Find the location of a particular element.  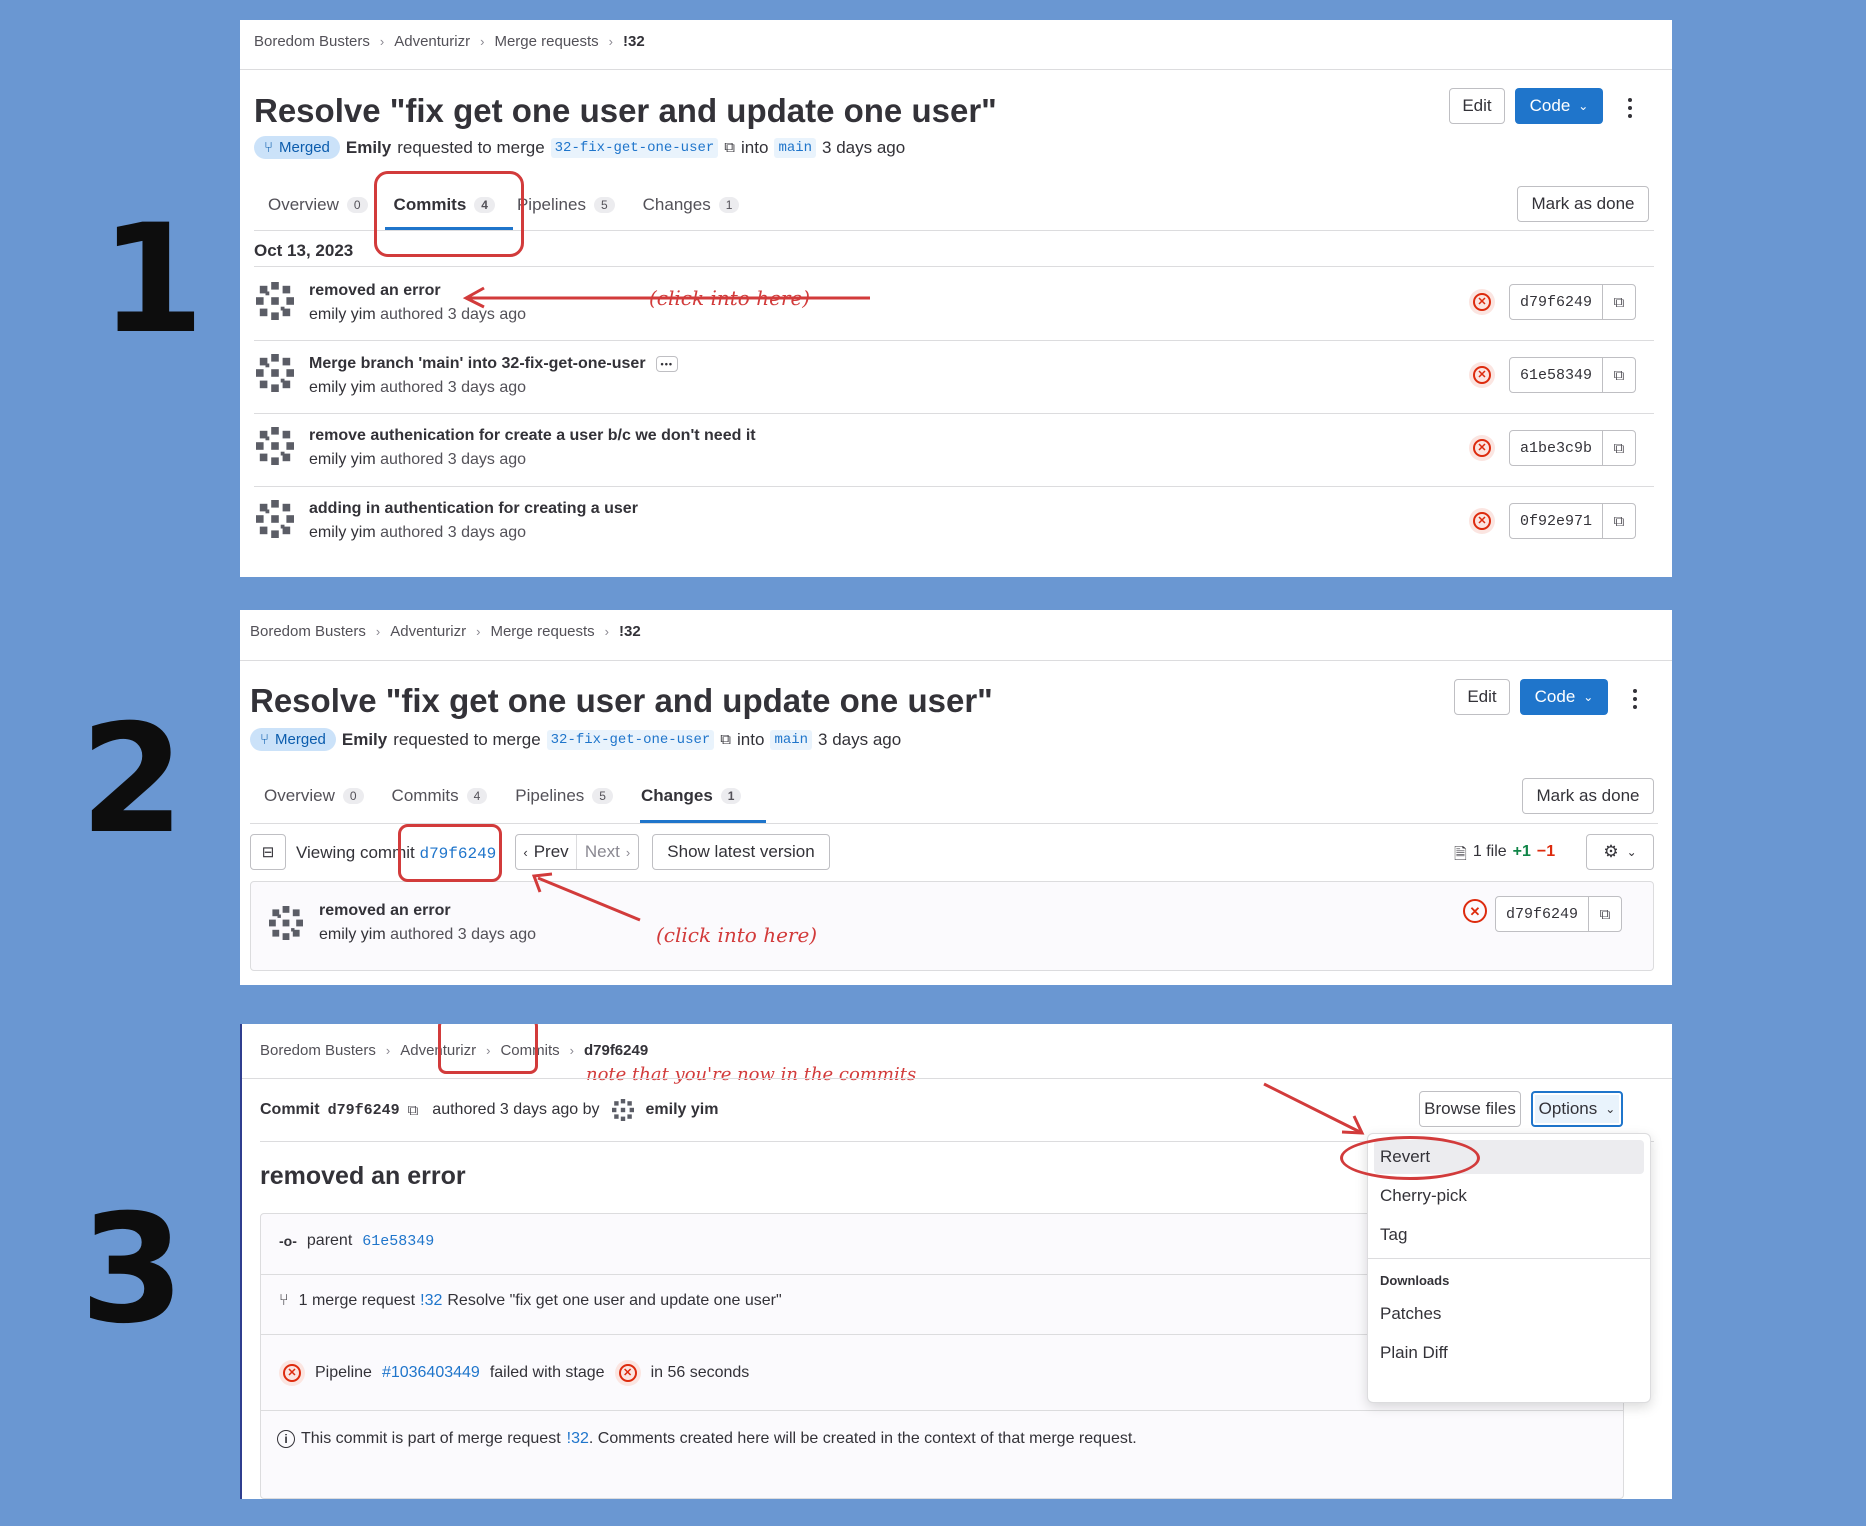

merge-request-icon: ⑂ is located at coordinates (284, 1300).